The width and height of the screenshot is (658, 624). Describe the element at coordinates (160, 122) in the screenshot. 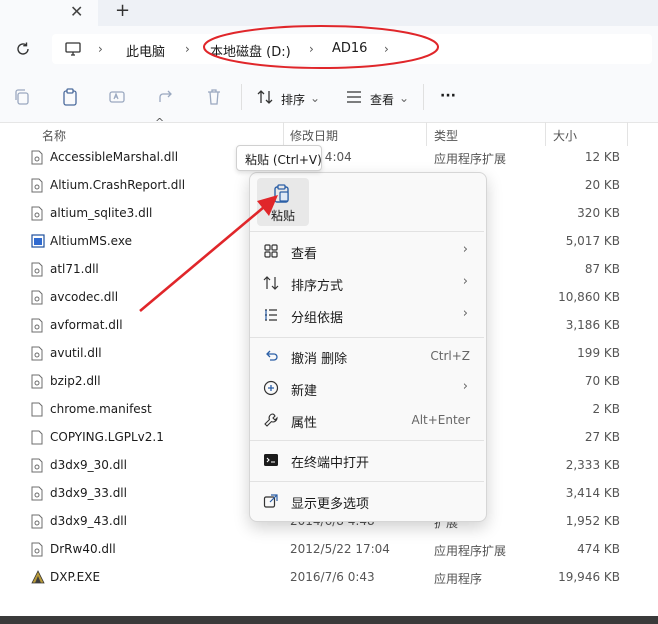

I see `sort-up-icon: ^` at that location.